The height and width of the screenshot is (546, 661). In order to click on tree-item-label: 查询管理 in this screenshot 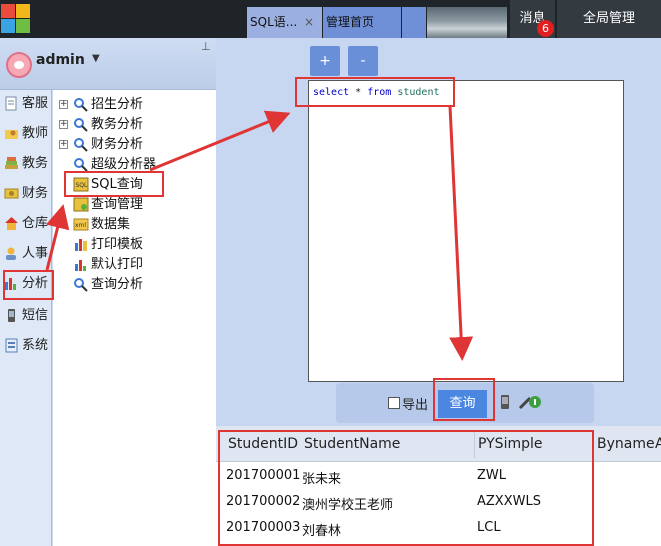, I will do `click(117, 204)`.